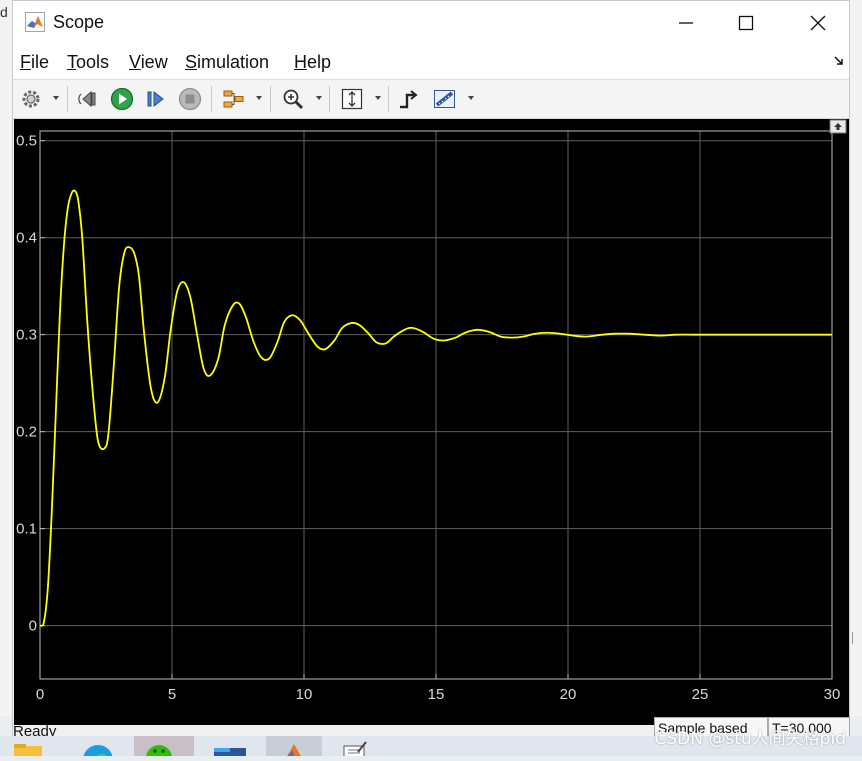 The width and height of the screenshot is (862, 761). What do you see at coordinates (431, 23) in the screenshot?
I see `title-bar: Scope` at bounding box center [431, 23].